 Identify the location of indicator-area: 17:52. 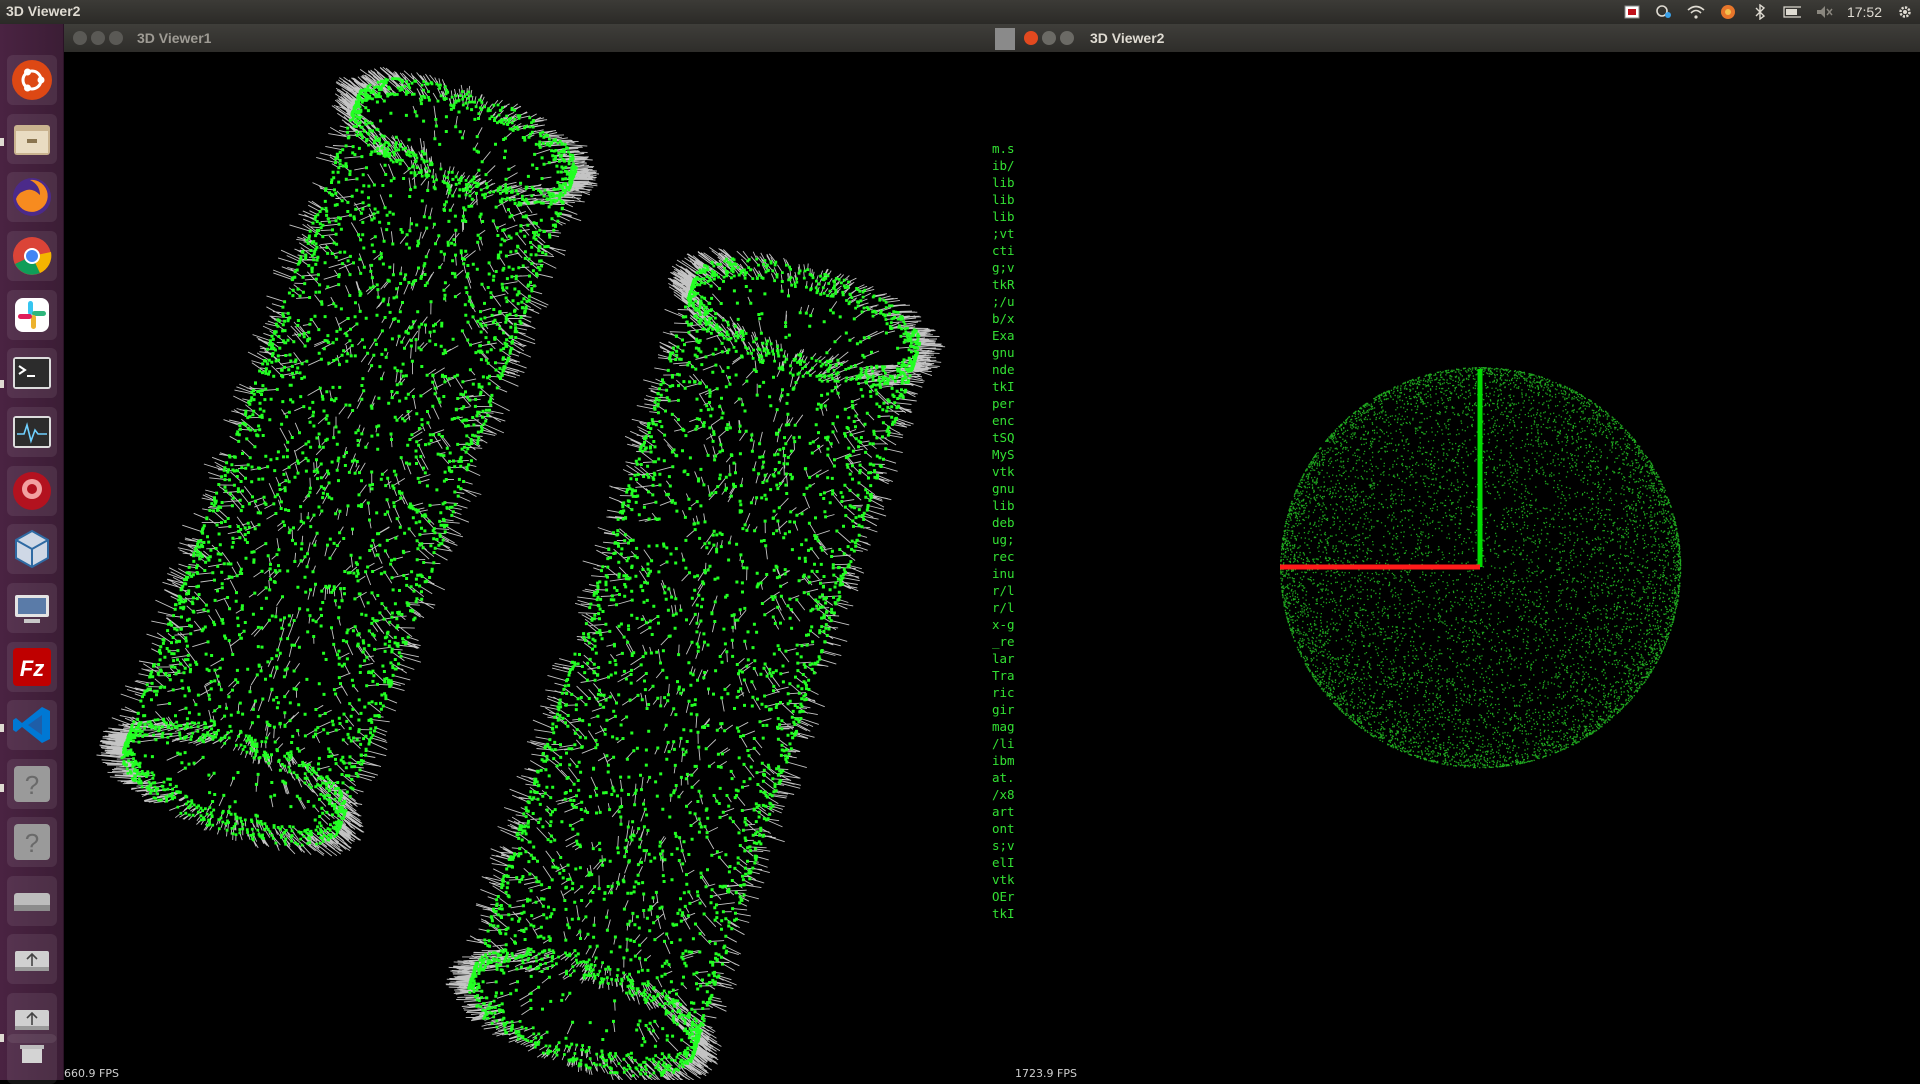
(1768, 12).